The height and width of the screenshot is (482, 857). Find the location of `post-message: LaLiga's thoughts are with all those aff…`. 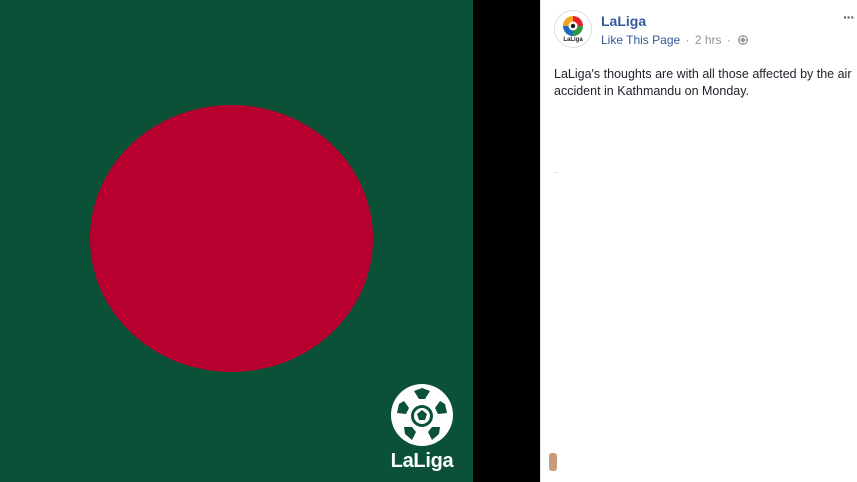

post-message: LaLiga's thoughts are with all those aff… is located at coordinates (703, 82).